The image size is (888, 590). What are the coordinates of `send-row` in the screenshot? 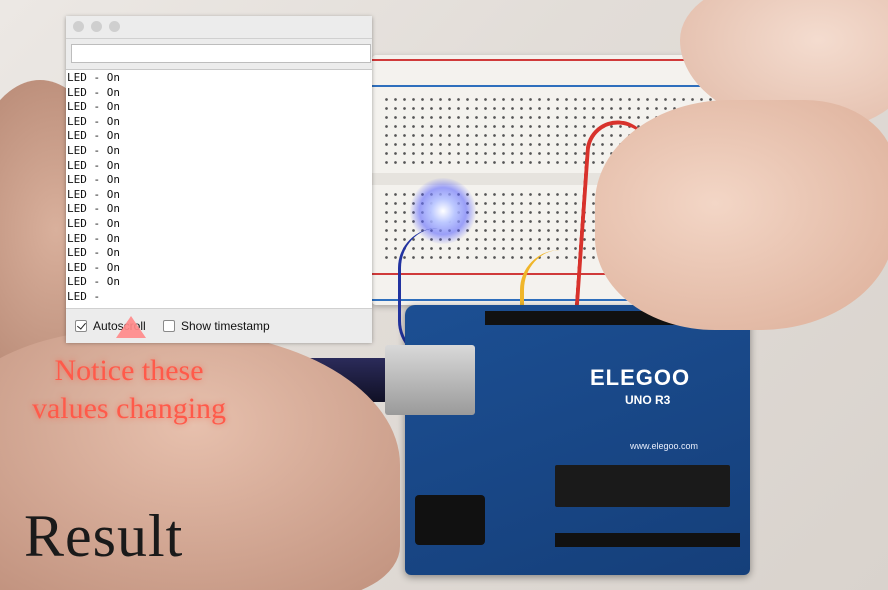 It's located at (219, 54).